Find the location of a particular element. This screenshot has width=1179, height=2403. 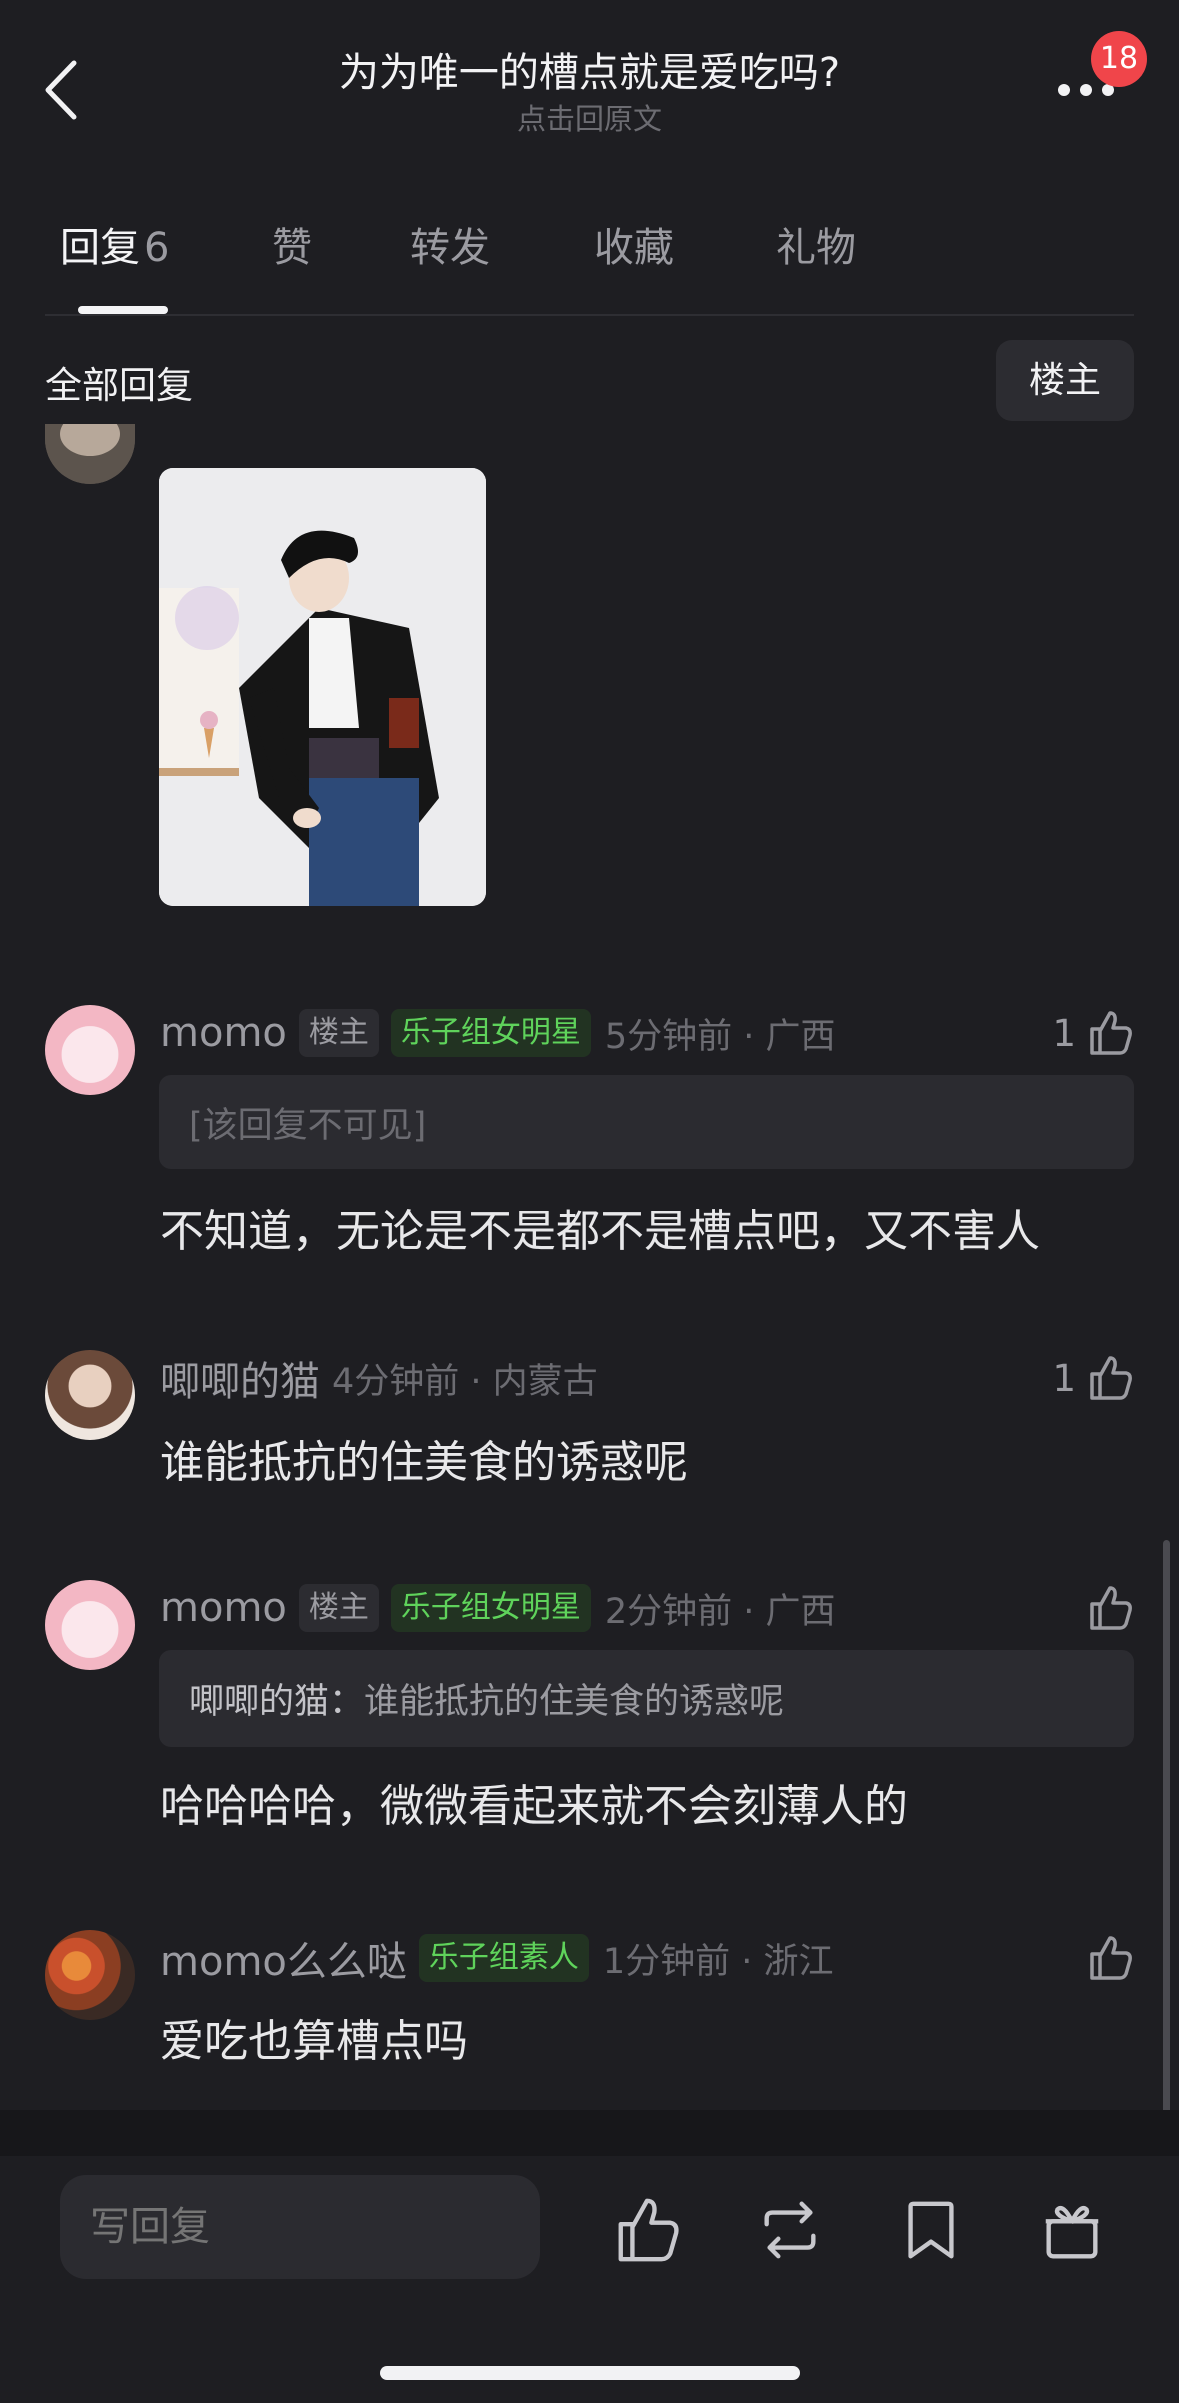

tab-label: 赞 is located at coordinates (292, 248).